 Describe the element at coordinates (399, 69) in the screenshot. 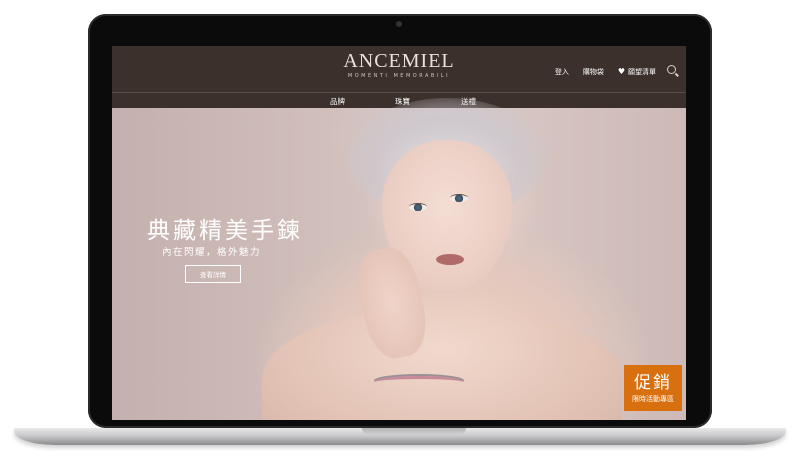

I see `site-header: ANCEMIEL MOMENTI MEMORABILI 登入 購物袋 ♥ 願望清單` at that location.